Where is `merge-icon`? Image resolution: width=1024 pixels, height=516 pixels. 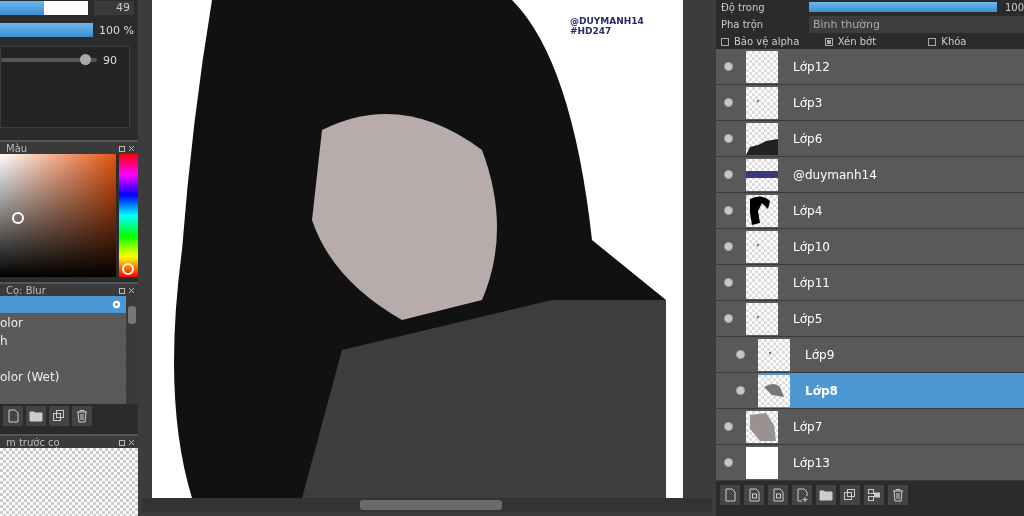
merge-icon is located at coordinates (874, 494).